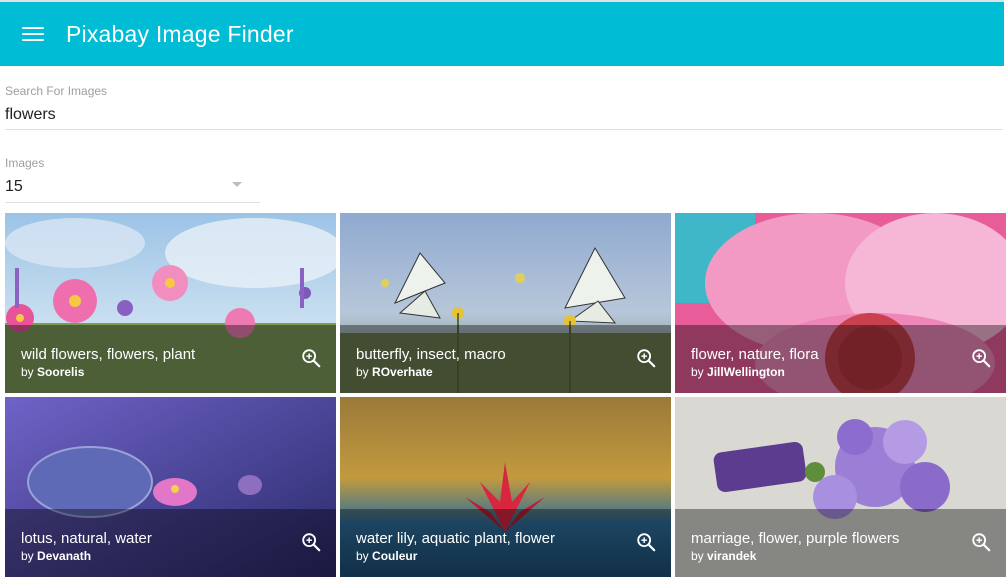  Describe the element at coordinates (795, 538) in the screenshot. I see `tile-title: marriage, flower, purple flowers` at that location.